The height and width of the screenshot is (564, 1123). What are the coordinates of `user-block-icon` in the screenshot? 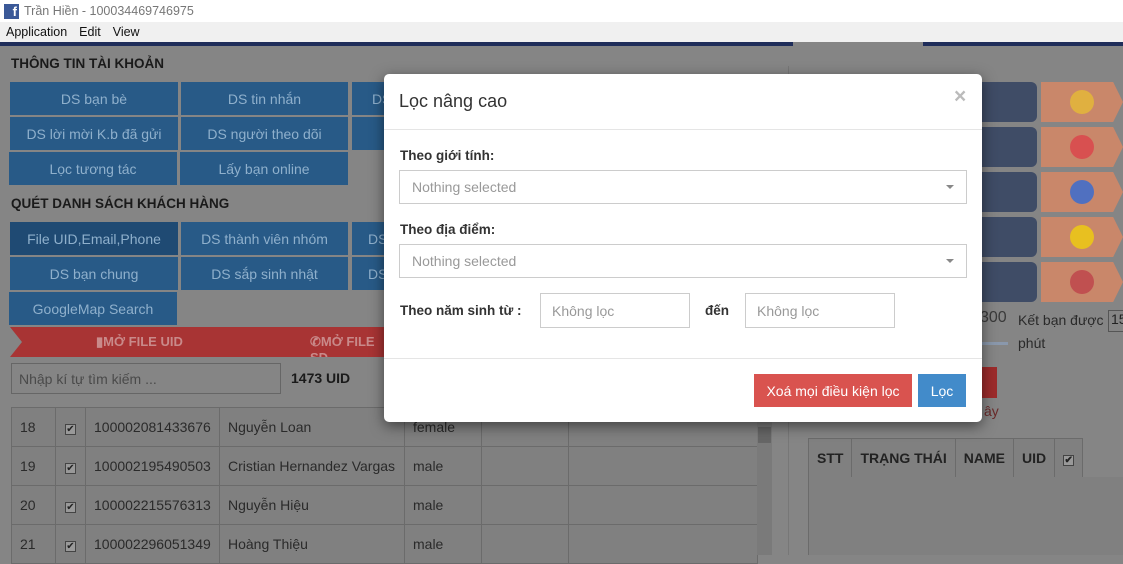 It's located at (1082, 102).